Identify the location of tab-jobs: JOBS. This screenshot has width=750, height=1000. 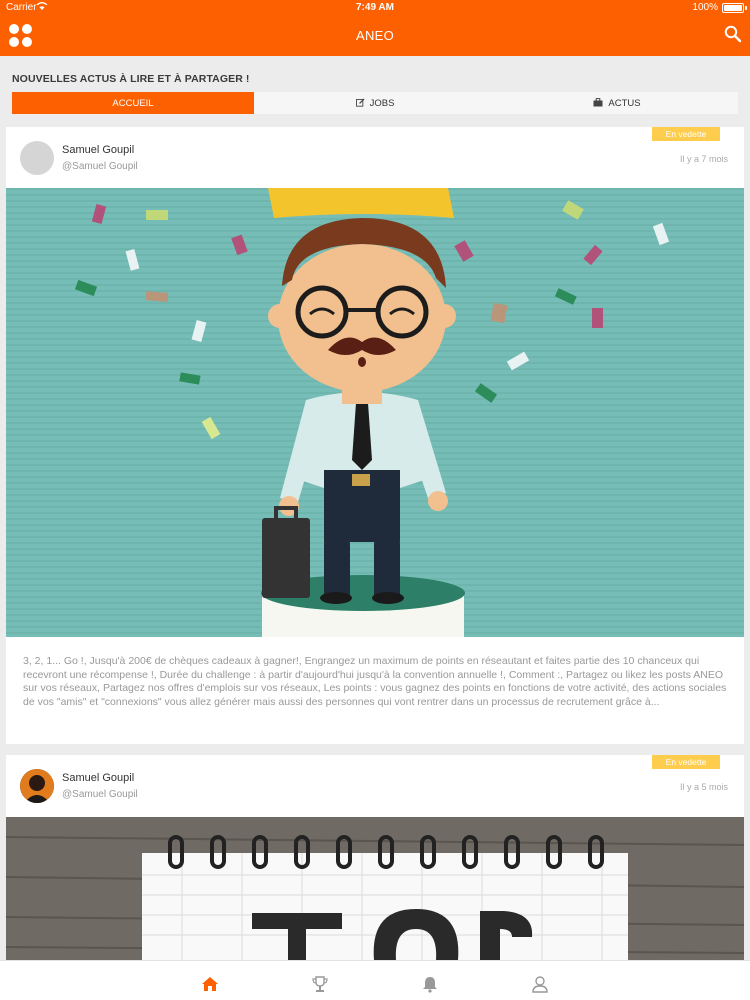
(375, 103).